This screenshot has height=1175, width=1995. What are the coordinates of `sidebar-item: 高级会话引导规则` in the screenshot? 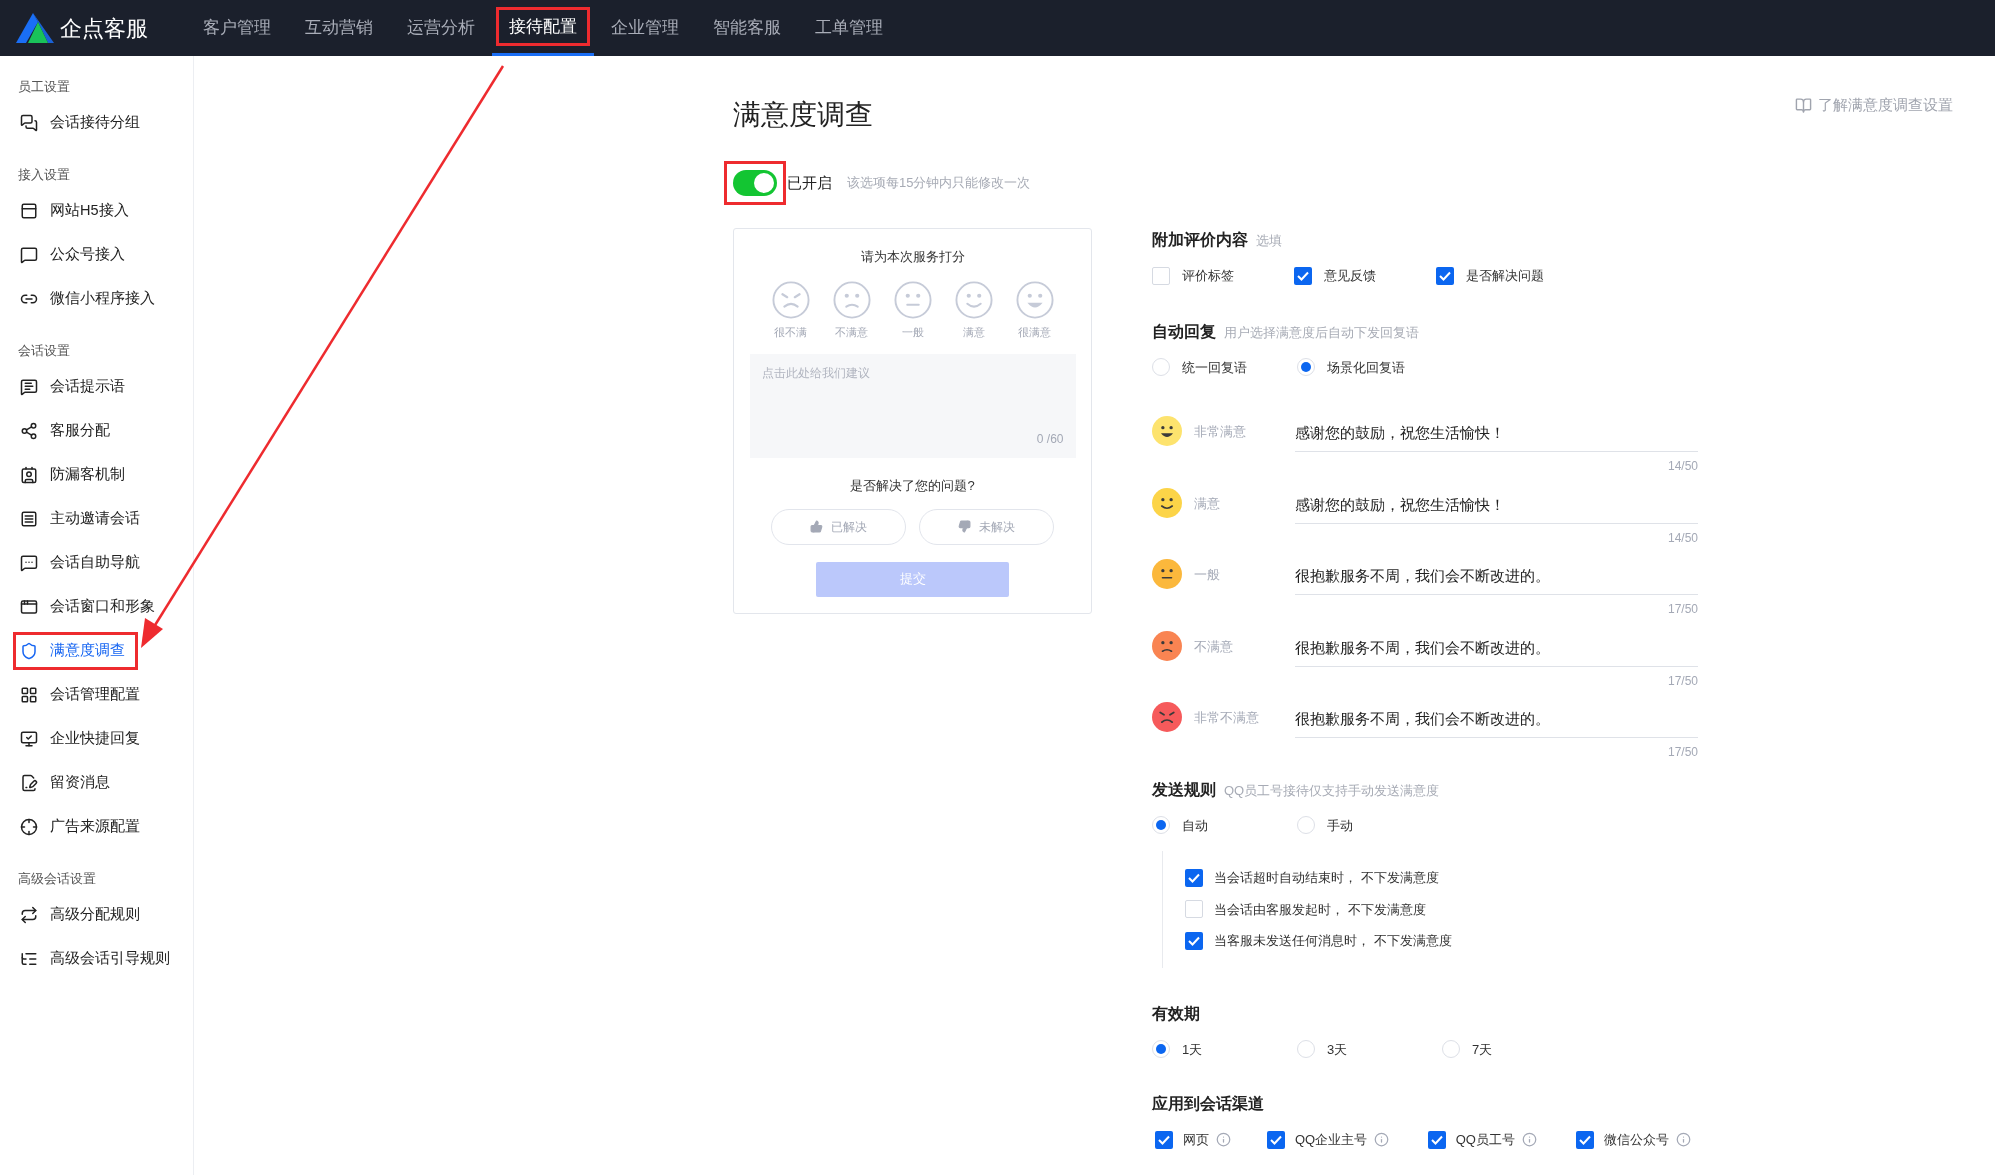 It's located at (95, 959).